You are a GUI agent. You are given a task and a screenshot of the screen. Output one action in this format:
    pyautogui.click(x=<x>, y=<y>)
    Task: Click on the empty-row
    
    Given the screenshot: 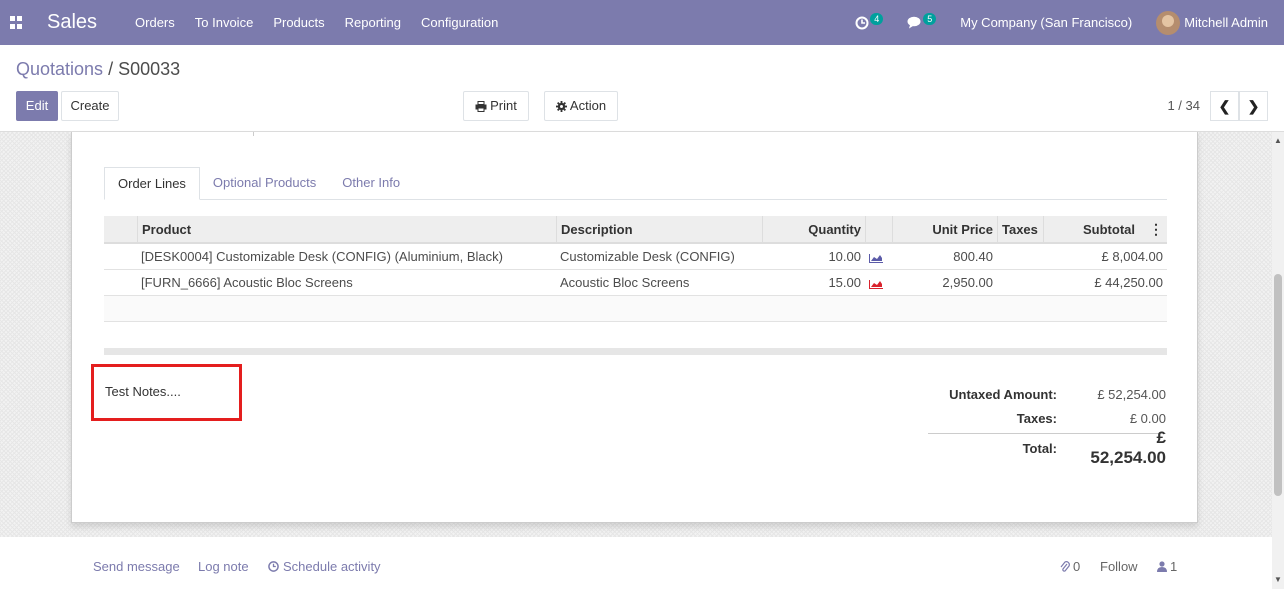 What is the action you would take?
    pyautogui.click(x=635, y=309)
    